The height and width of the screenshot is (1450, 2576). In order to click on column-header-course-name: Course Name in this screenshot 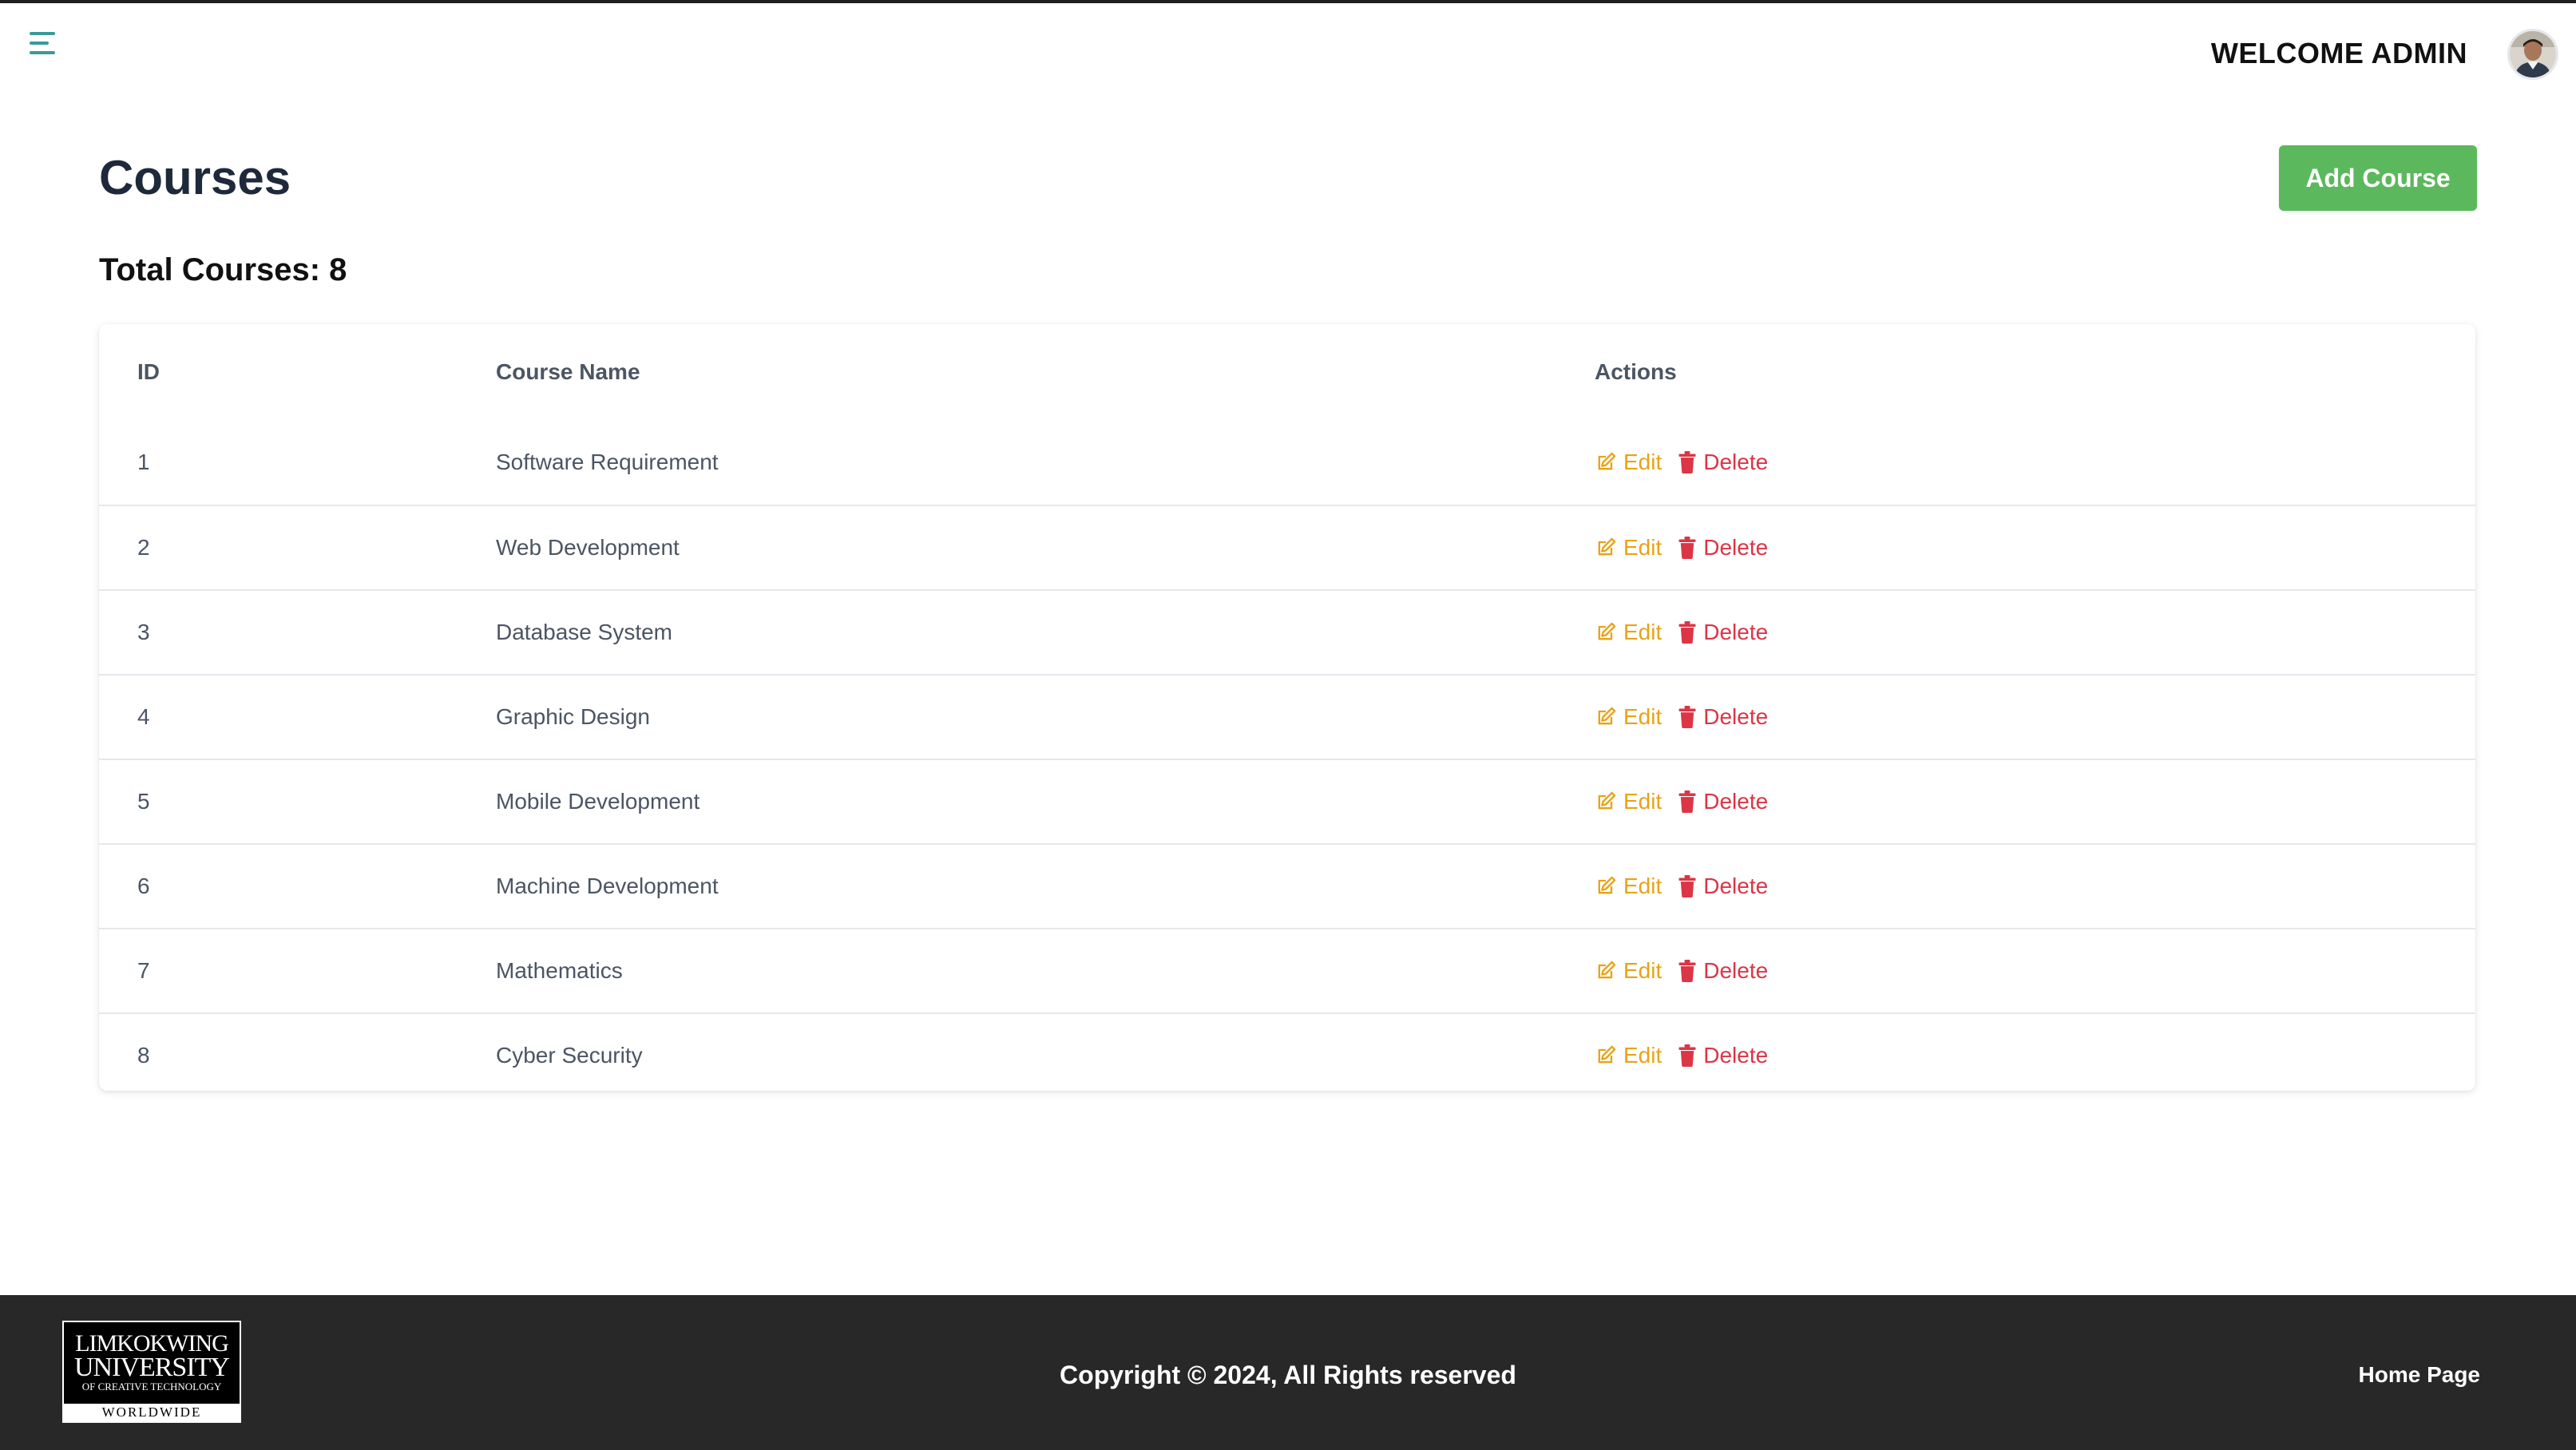, I will do `click(568, 371)`.